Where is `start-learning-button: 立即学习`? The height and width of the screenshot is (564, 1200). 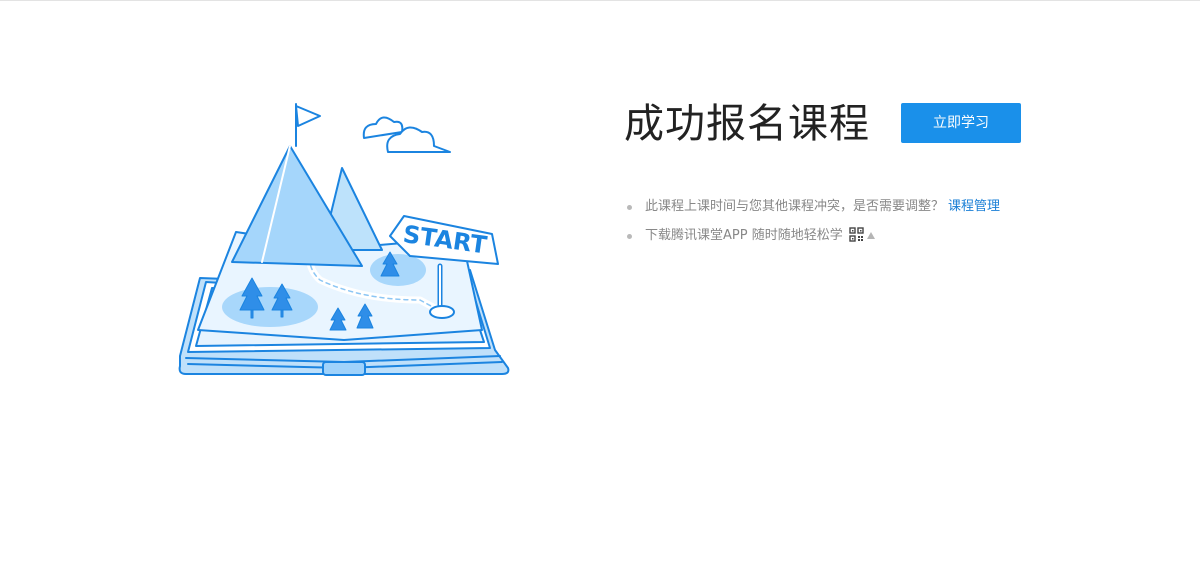
start-learning-button: 立即学习 is located at coordinates (961, 123).